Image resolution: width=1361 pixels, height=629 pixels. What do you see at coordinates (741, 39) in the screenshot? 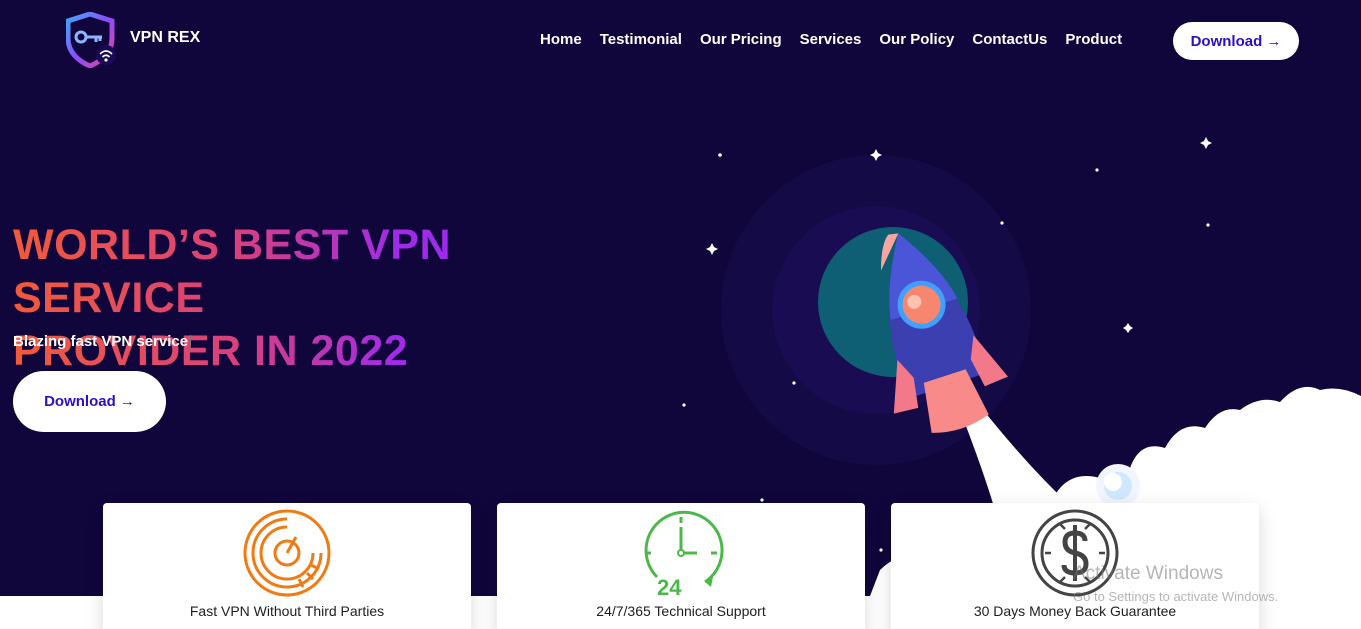
I see `nav-our-pricing: Our Pricing` at bounding box center [741, 39].